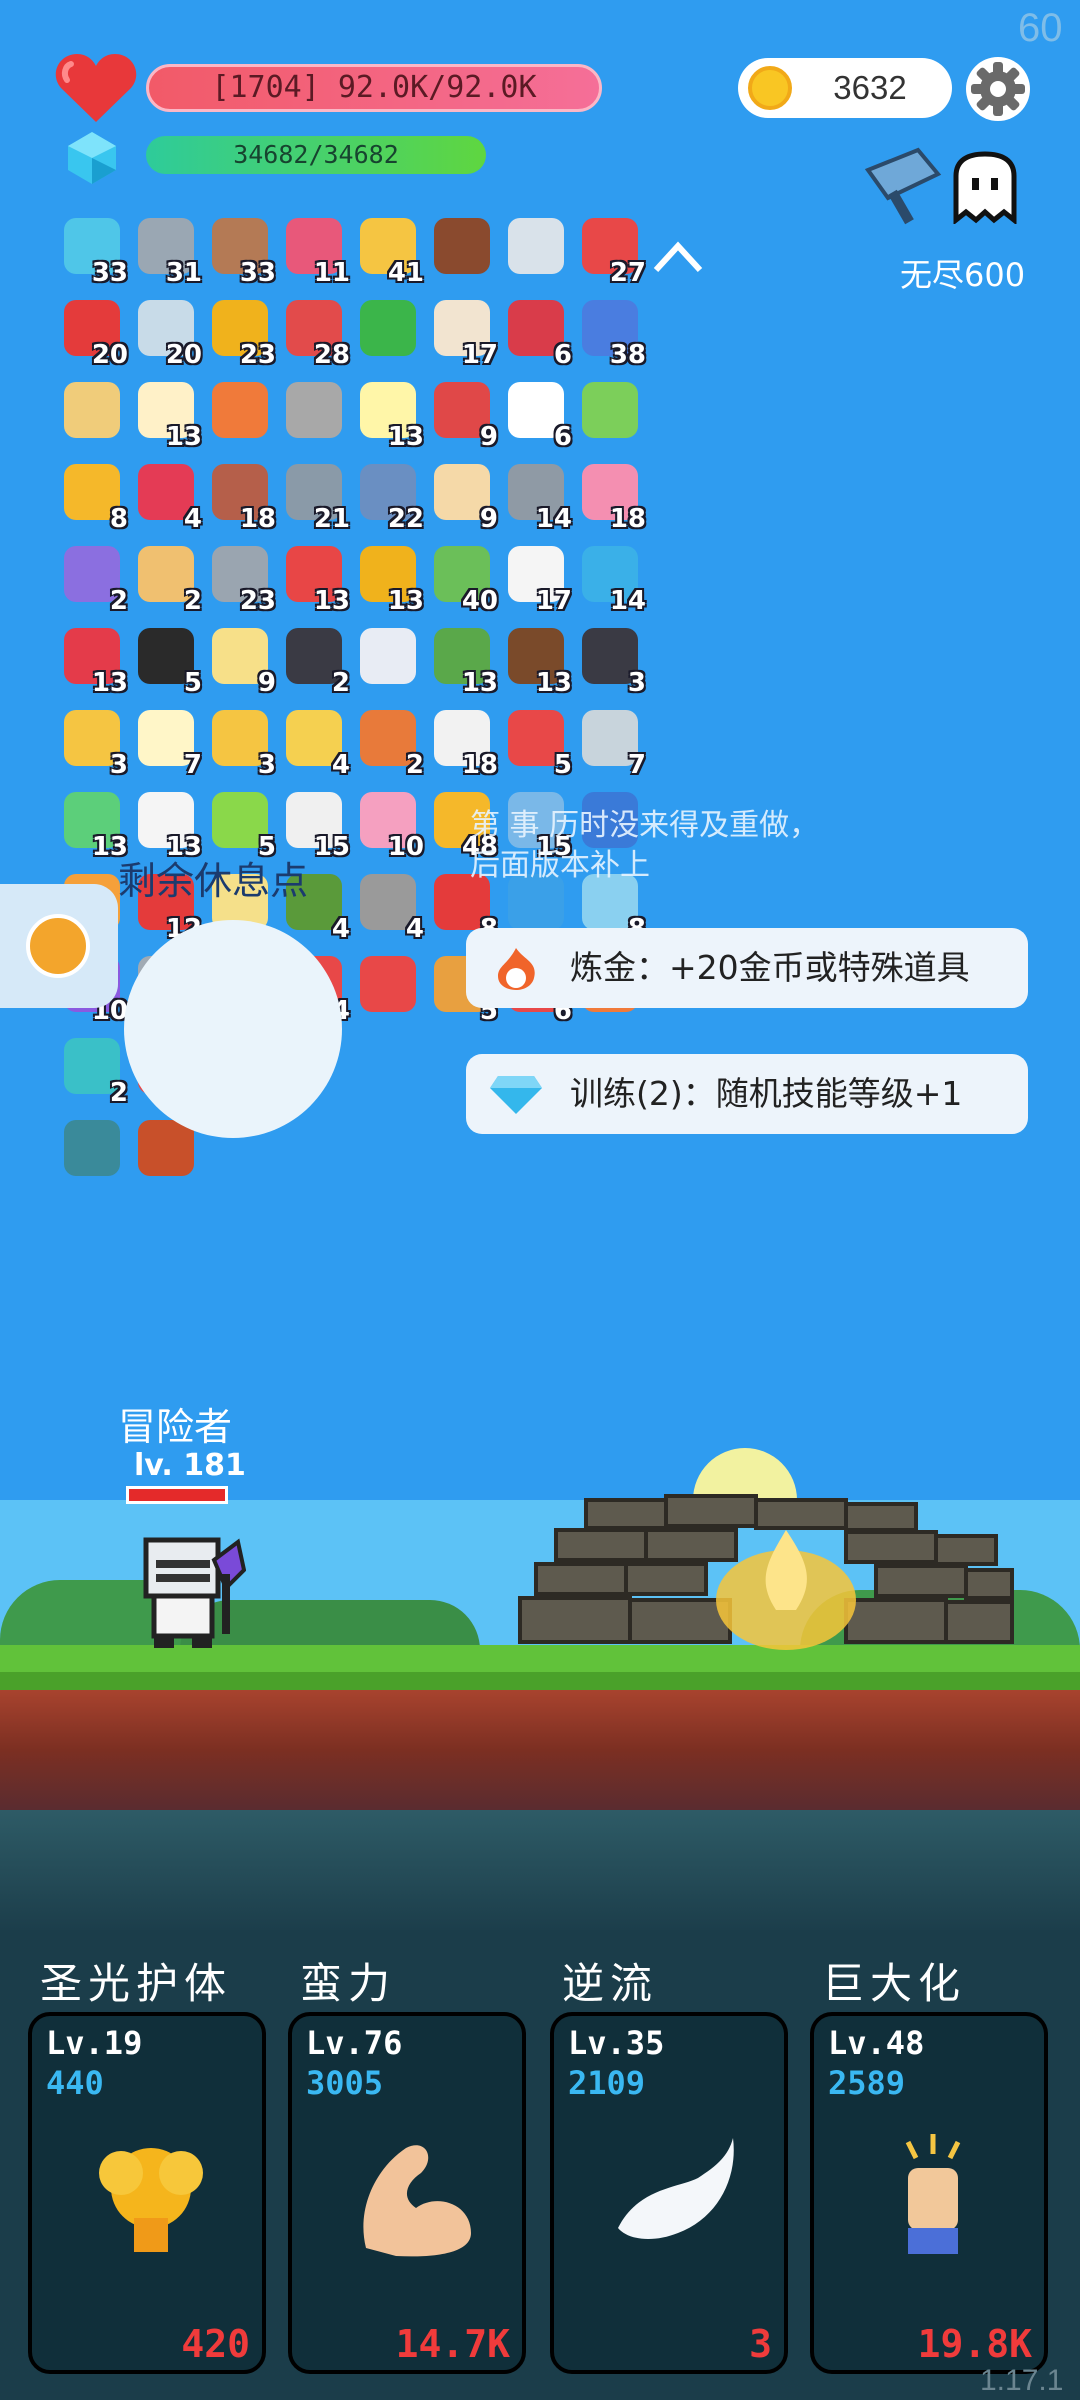  I want to click on ghost-icon, so click(985, 187).